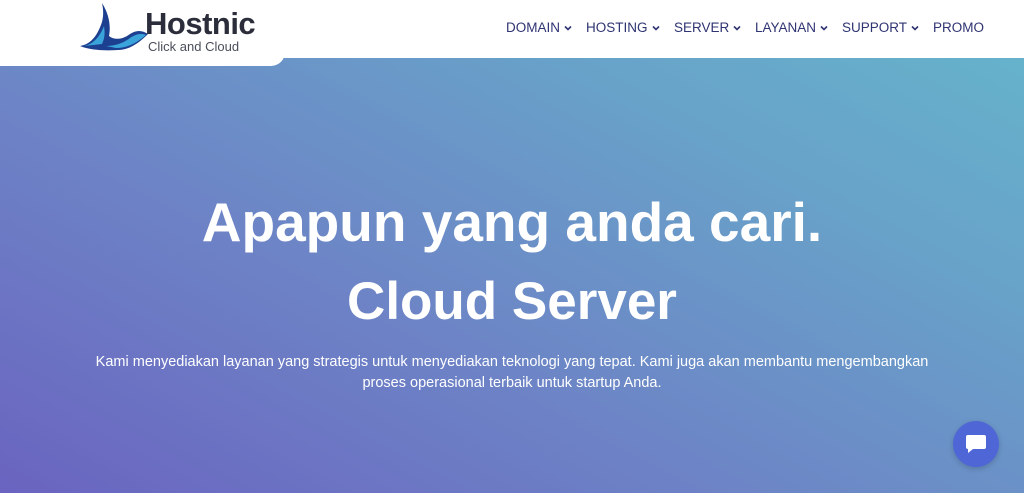 The width and height of the screenshot is (1024, 493). I want to click on nav-item-layanan: LAYANAN, so click(791, 27).